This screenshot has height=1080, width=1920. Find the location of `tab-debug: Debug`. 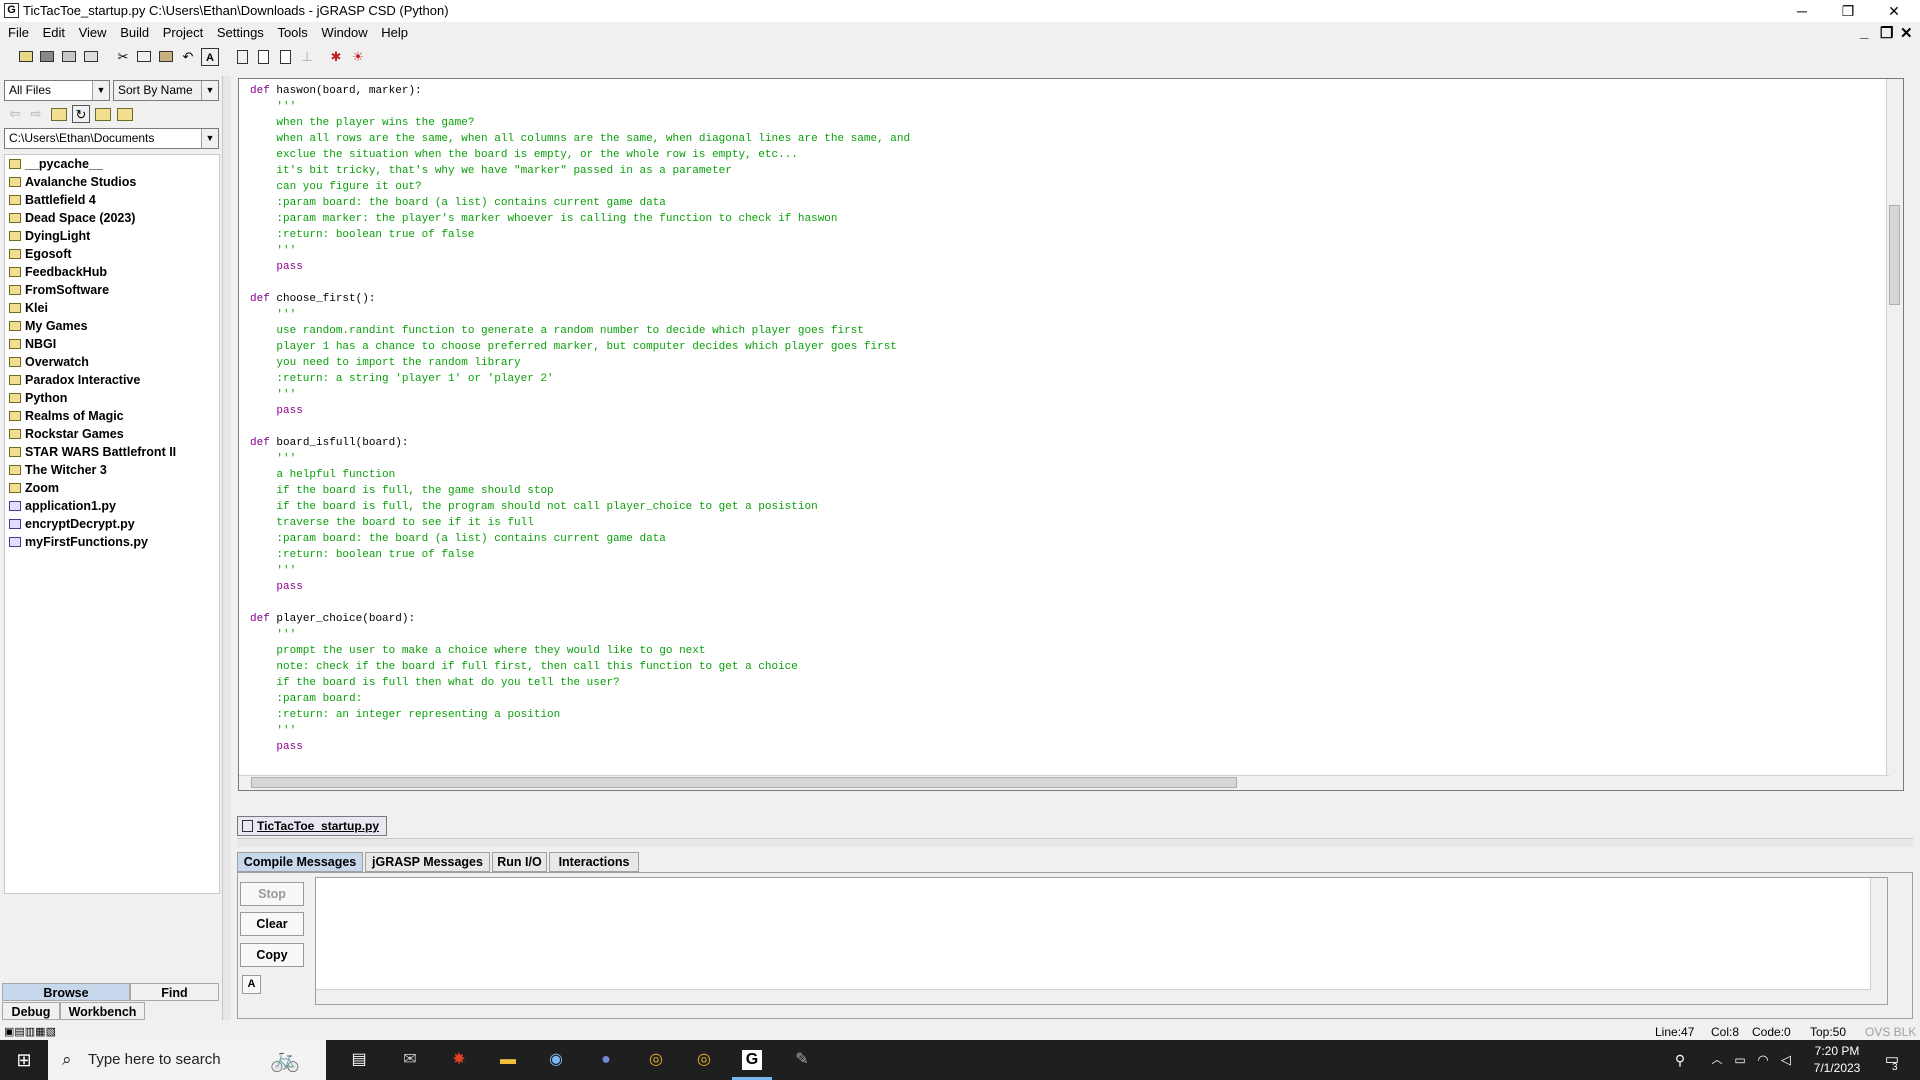

tab-debug: Debug is located at coordinates (31, 1011).